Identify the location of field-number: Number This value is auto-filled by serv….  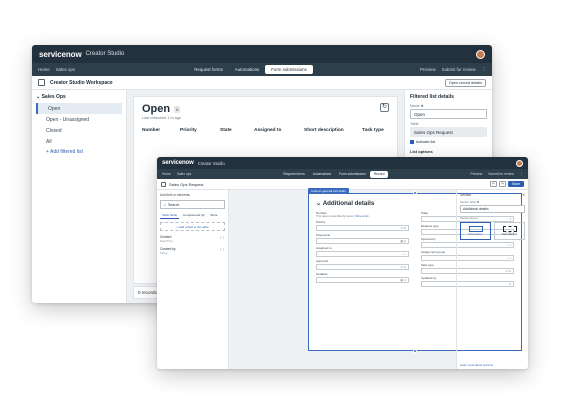
(362, 214).